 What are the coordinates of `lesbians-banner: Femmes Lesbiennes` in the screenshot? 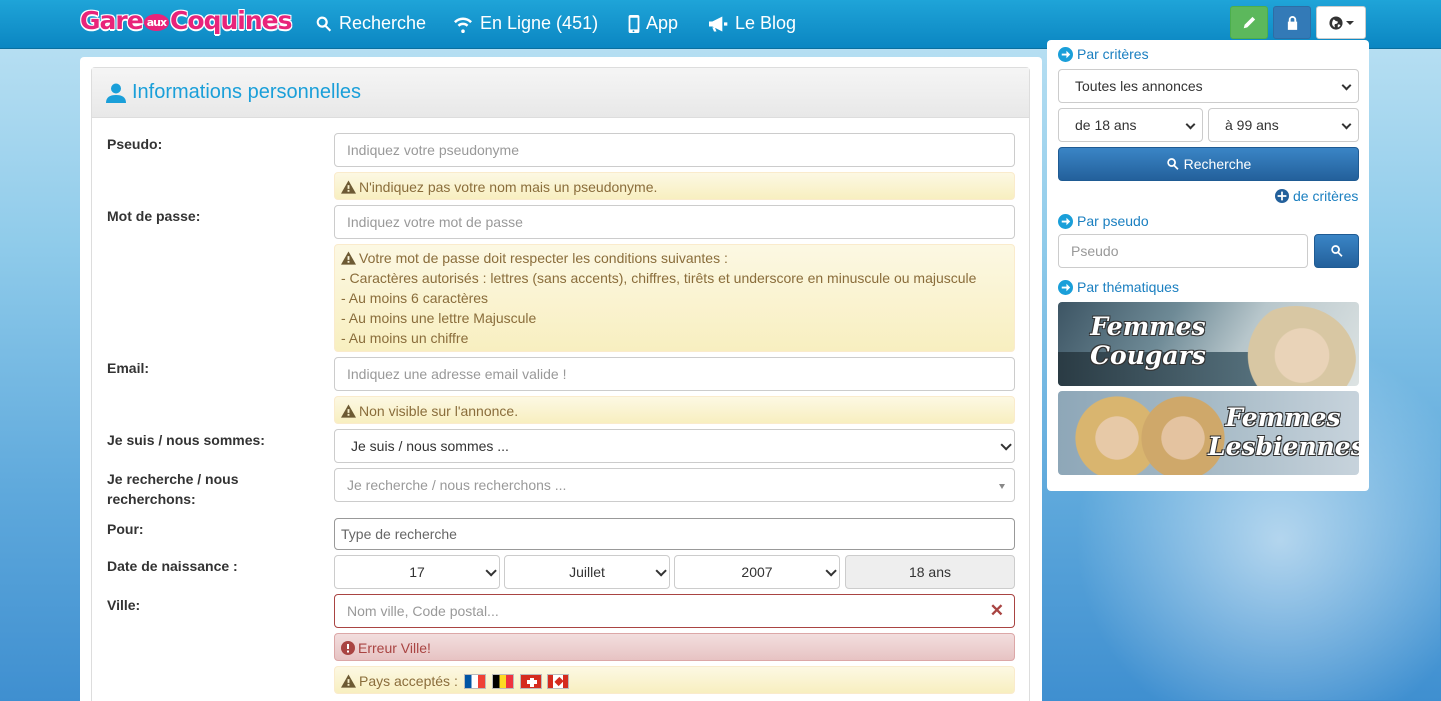 It's located at (1208, 433).